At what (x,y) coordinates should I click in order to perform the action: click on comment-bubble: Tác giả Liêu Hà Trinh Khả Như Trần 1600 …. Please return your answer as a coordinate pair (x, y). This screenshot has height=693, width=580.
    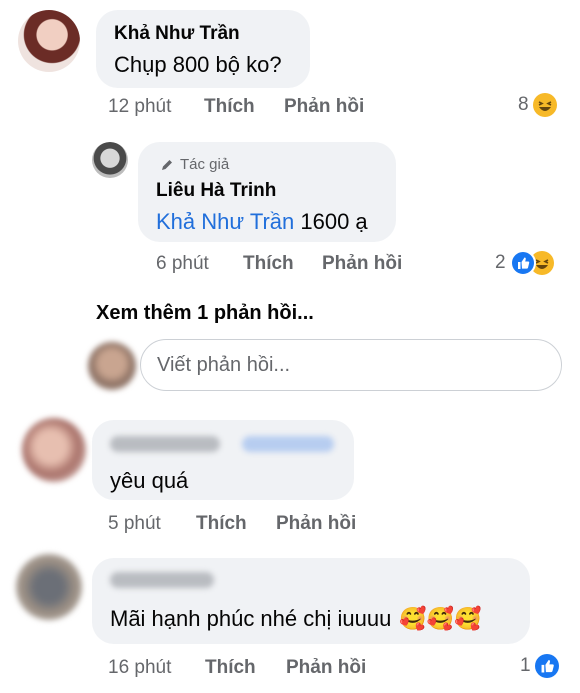
    Looking at the image, I should click on (267, 192).